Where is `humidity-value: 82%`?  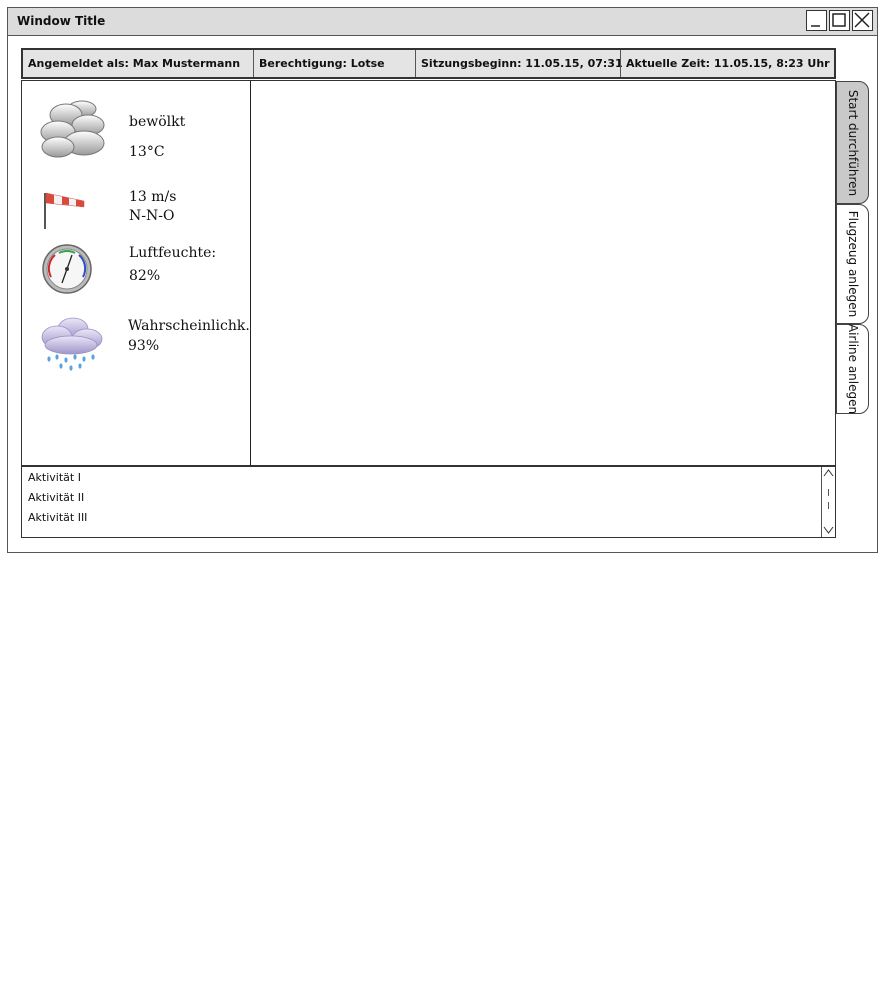
humidity-value: 82% is located at coordinates (145, 276).